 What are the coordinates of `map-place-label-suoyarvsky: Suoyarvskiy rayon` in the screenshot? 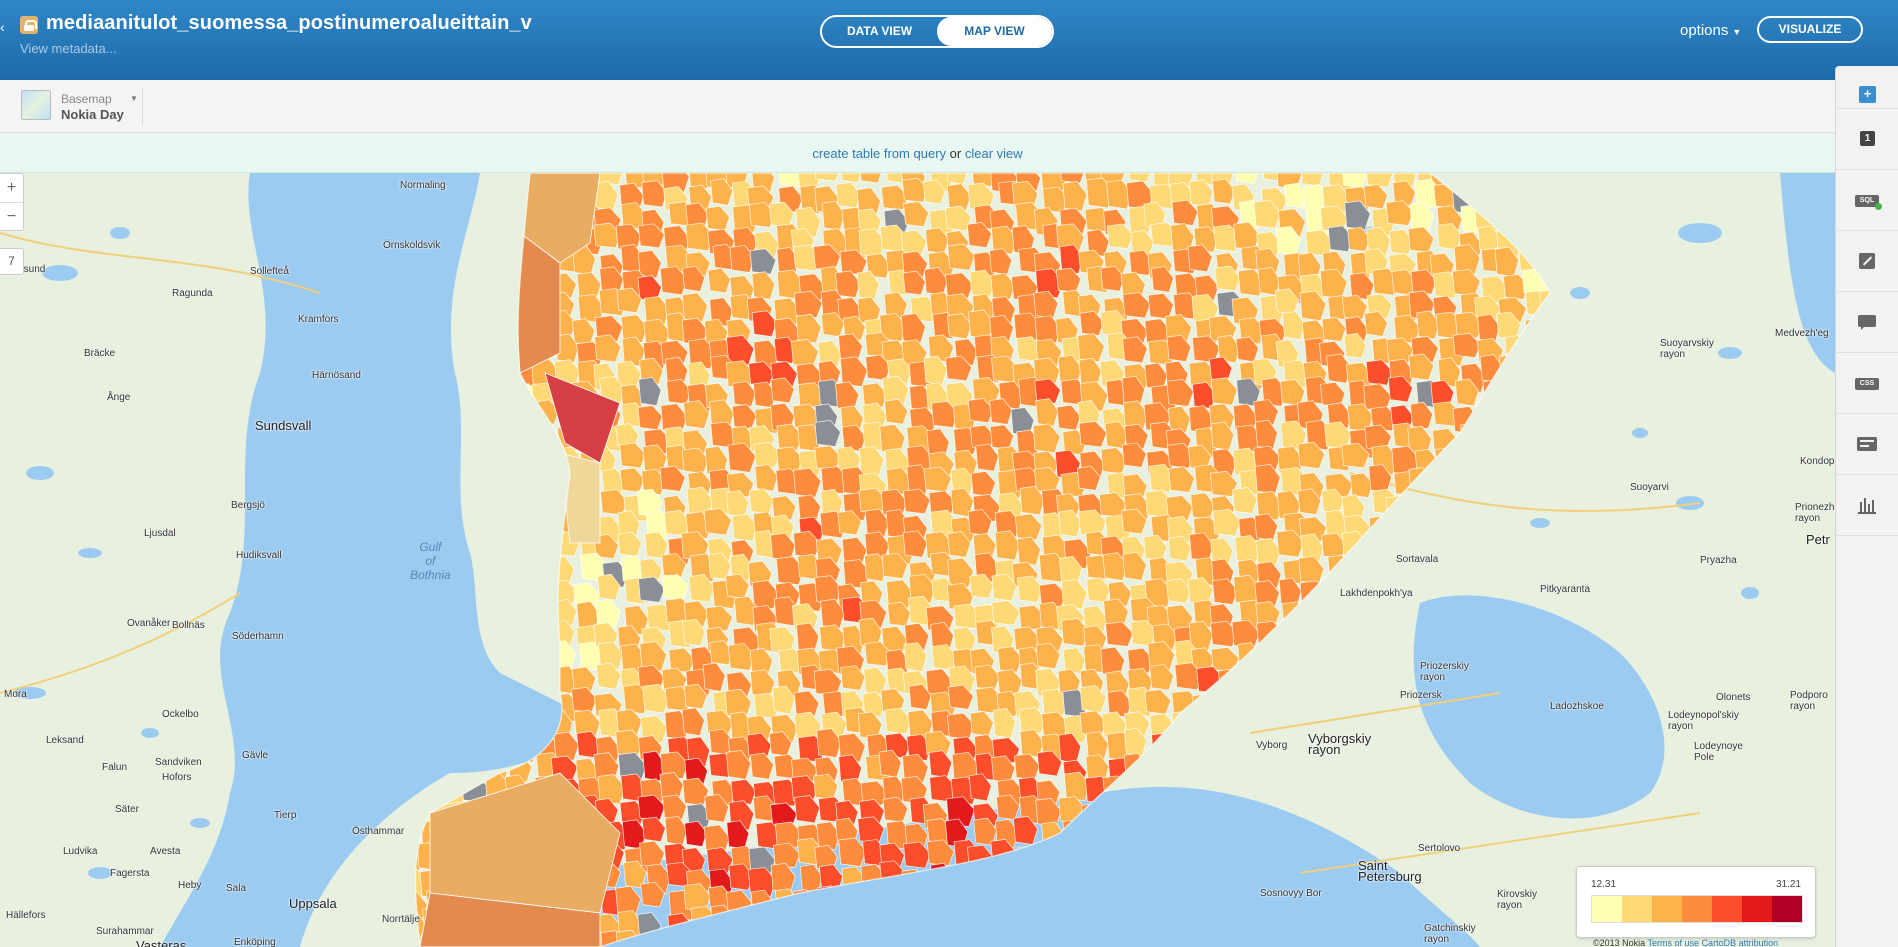 It's located at (1687, 349).